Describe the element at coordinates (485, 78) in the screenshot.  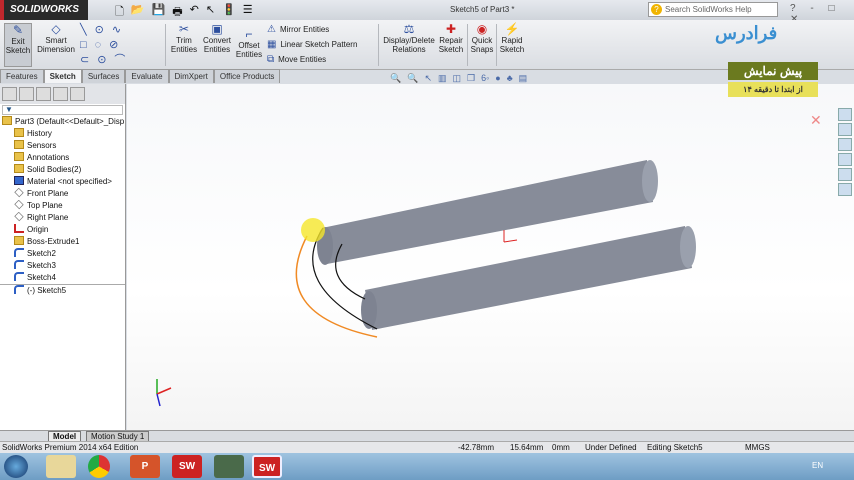
I see `hide-show-icon: 6◦` at that location.